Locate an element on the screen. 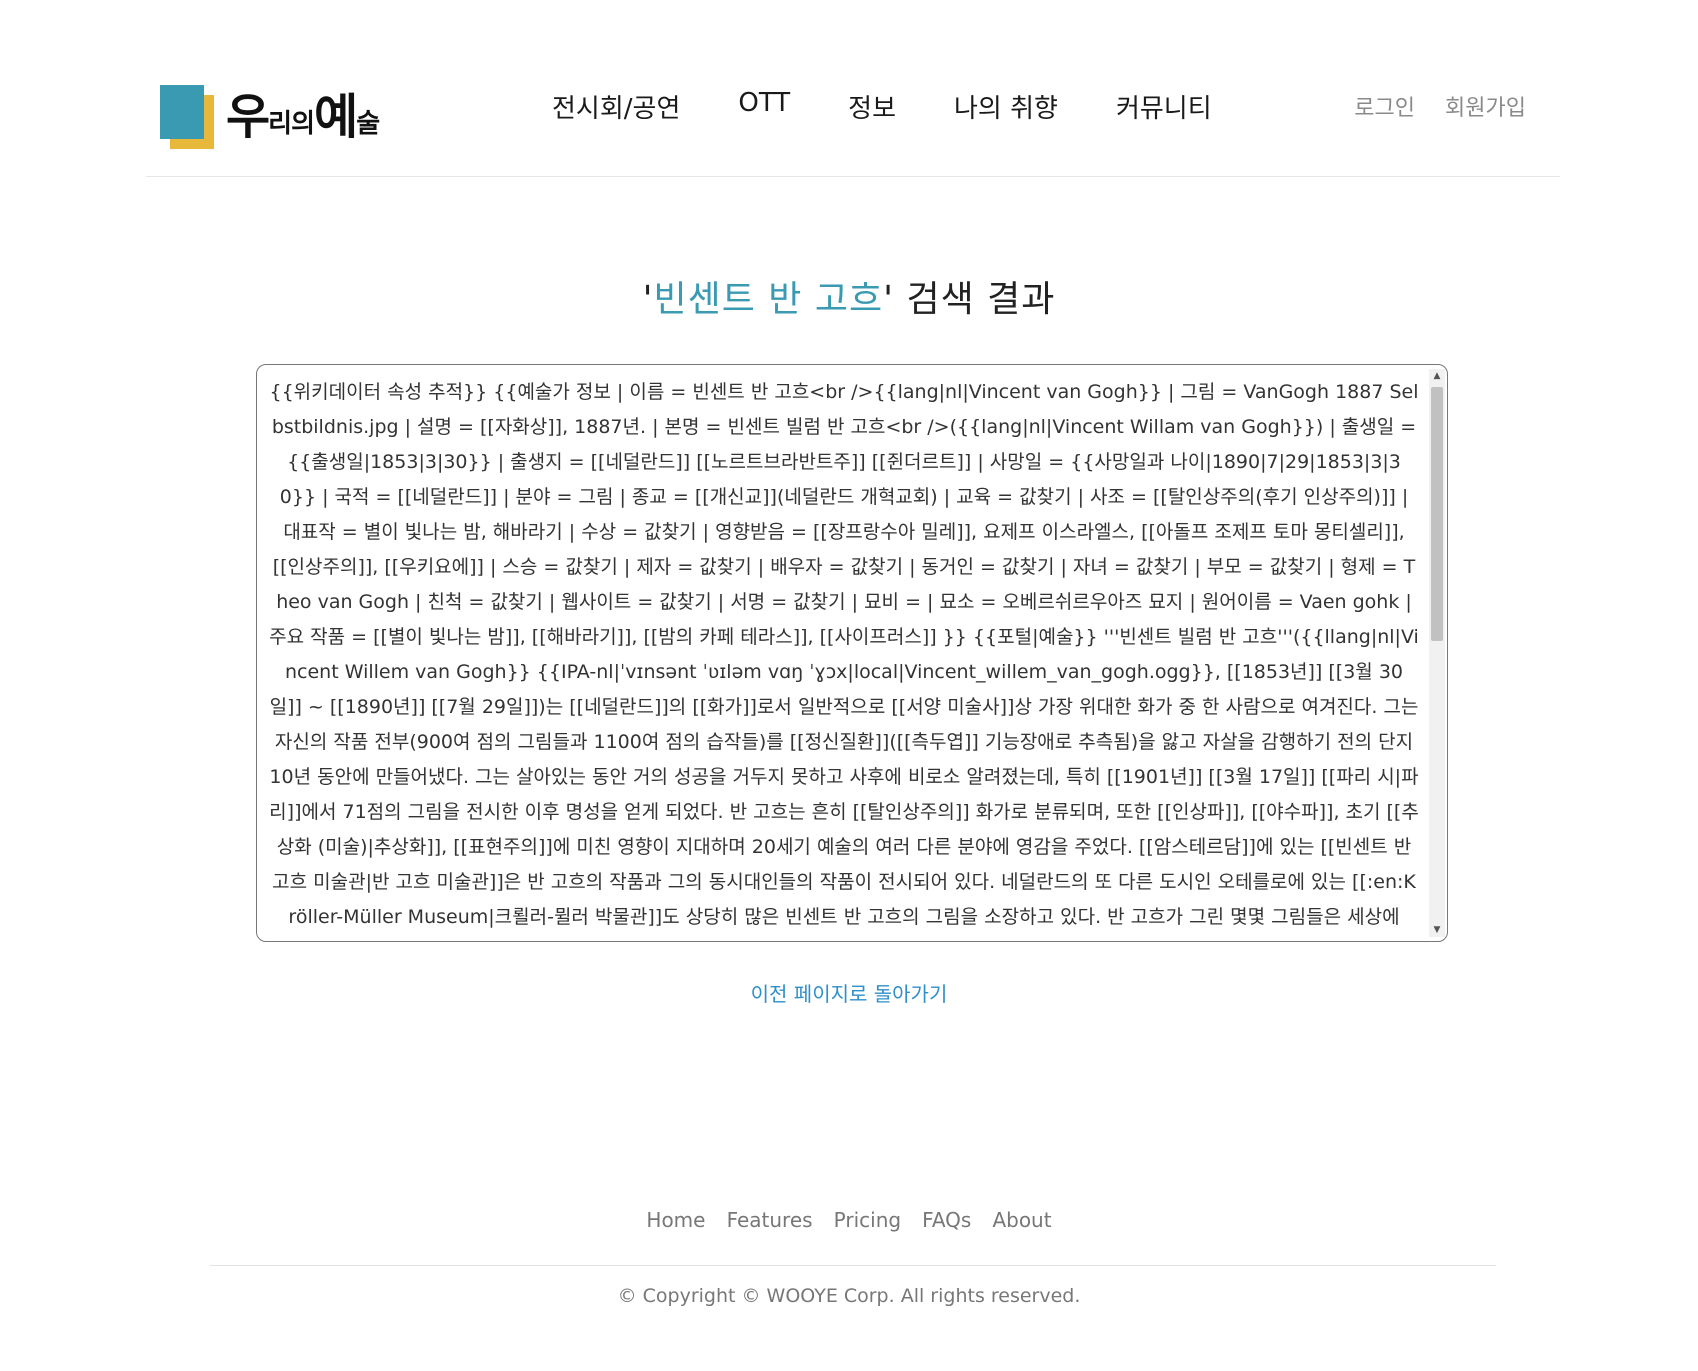  auth-links: 로그인 회원가입 is located at coordinates (1440, 106).